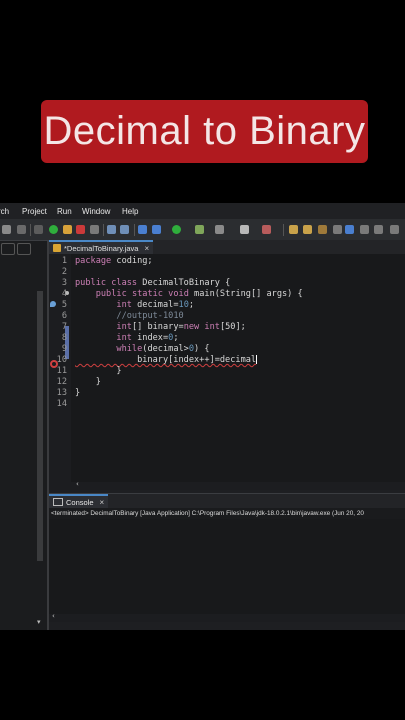 This screenshot has height=720, width=405. Describe the element at coordinates (163, 349) in the screenshot. I see `code-line: while(decimal>0) {` at that location.